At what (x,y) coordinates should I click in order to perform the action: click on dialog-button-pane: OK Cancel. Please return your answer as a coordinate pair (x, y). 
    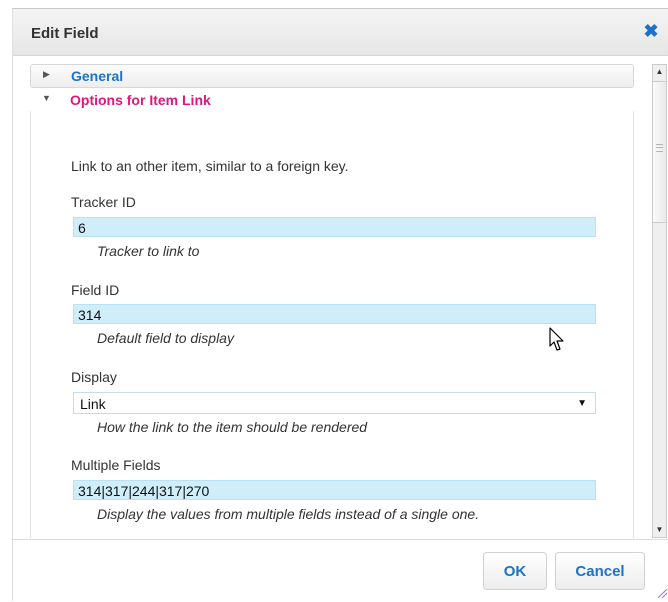
    Looking at the image, I should click on (340, 570).